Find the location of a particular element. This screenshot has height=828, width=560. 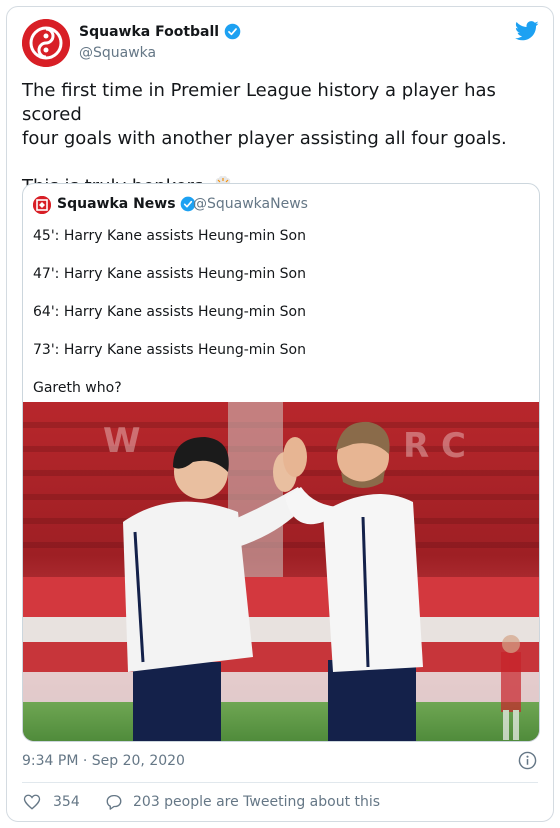

author-name-text: Squawka Football is located at coordinates (149, 32).